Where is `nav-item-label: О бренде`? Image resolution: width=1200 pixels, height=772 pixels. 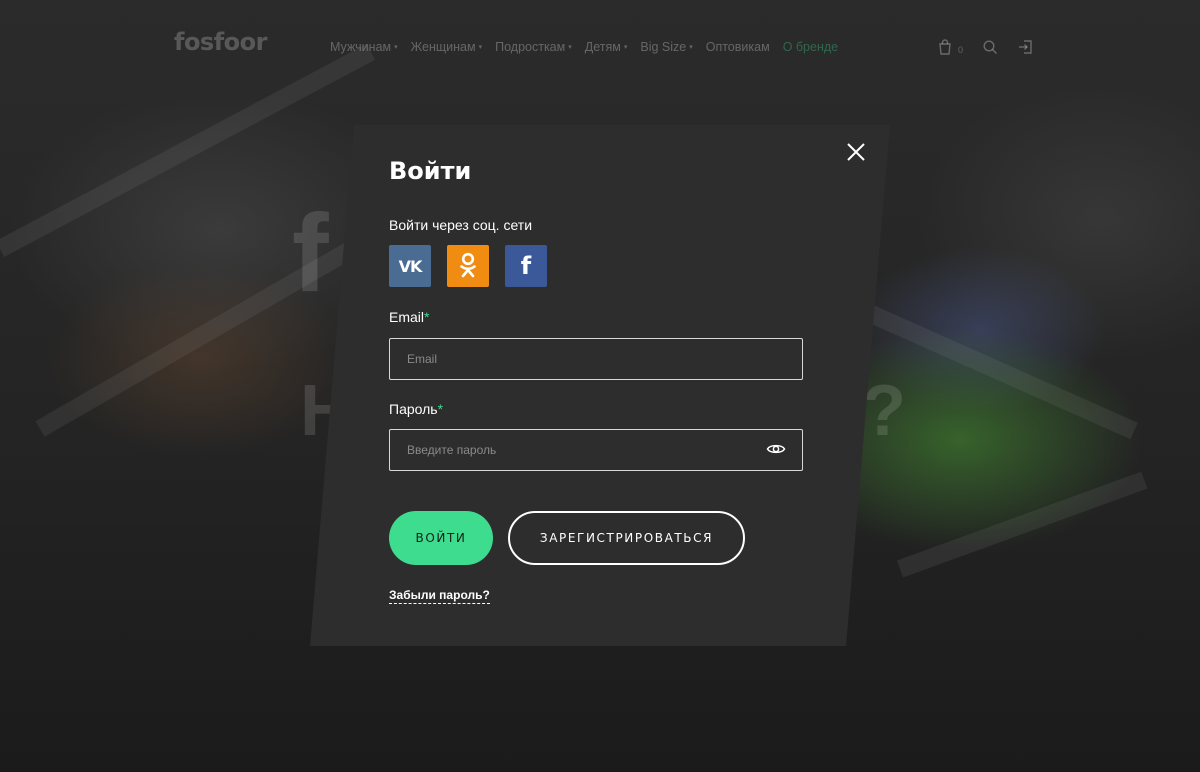
nav-item-label: О бренде is located at coordinates (810, 47).